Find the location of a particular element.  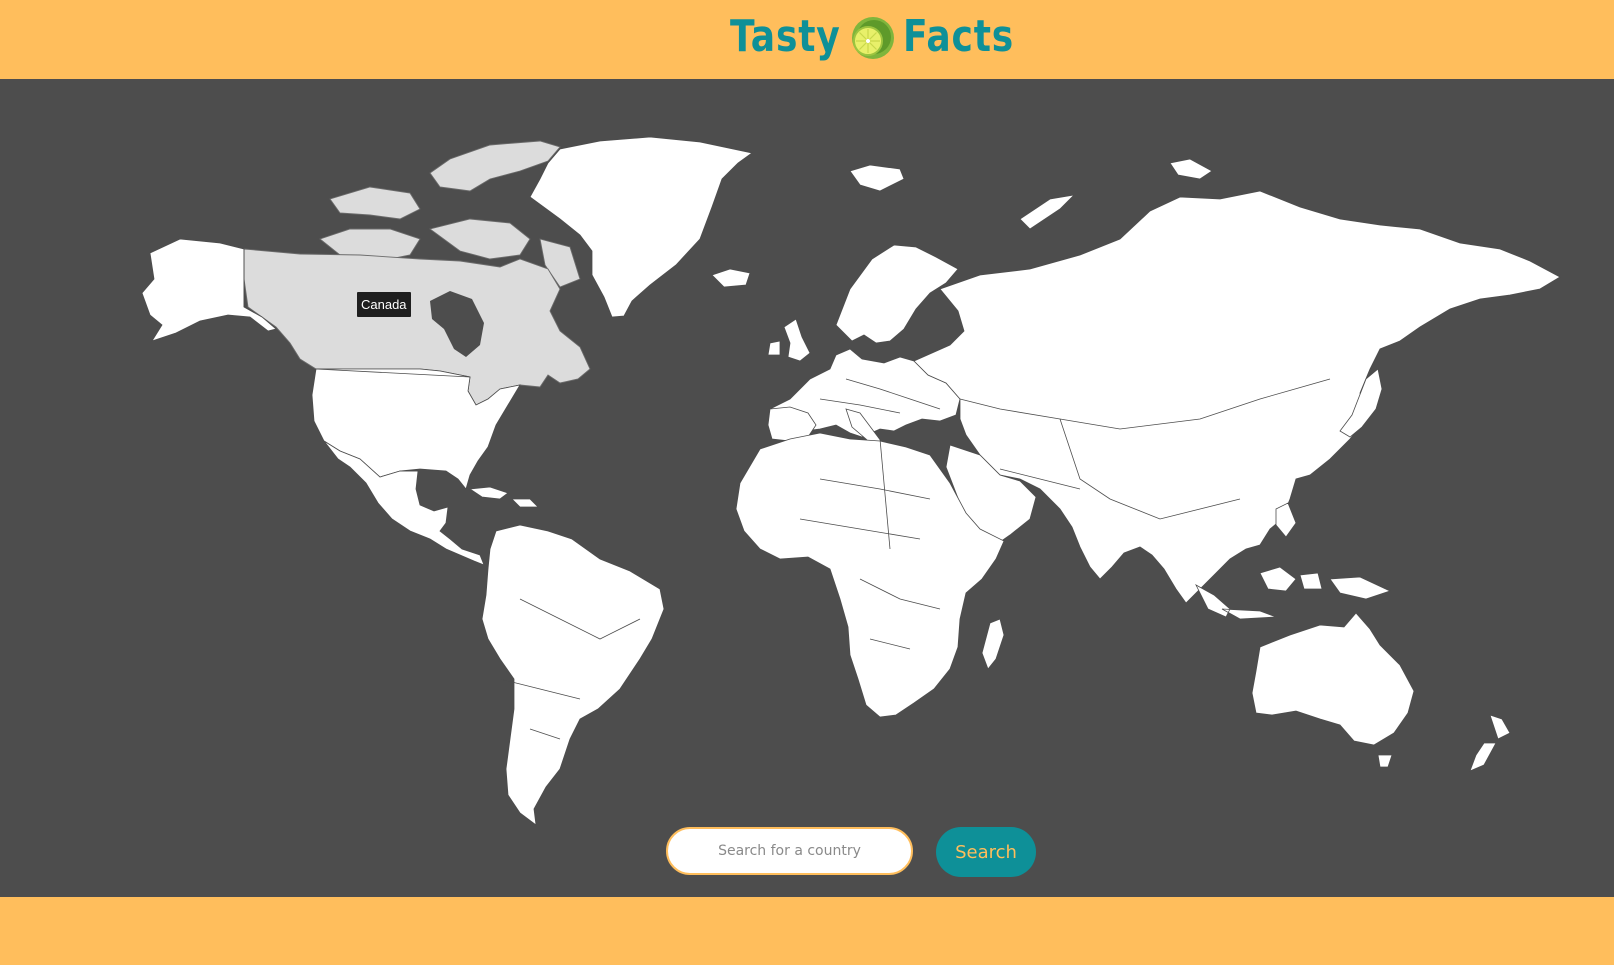

country-new-zealand is located at coordinates (1490, 743).